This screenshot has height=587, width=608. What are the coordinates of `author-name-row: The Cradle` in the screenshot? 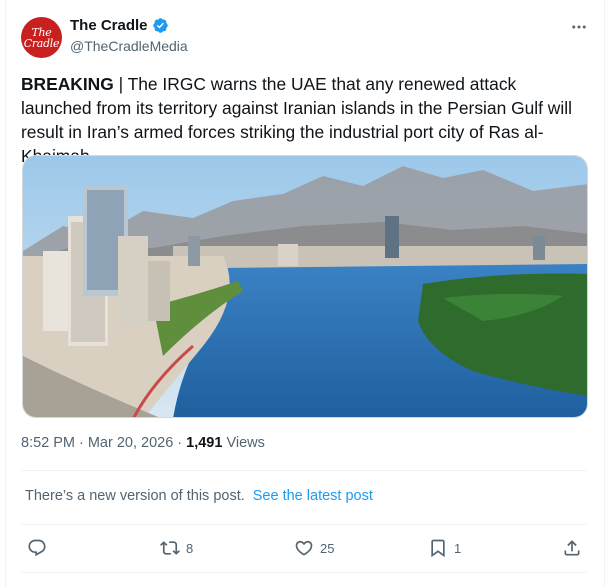 It's located at (119, 25).